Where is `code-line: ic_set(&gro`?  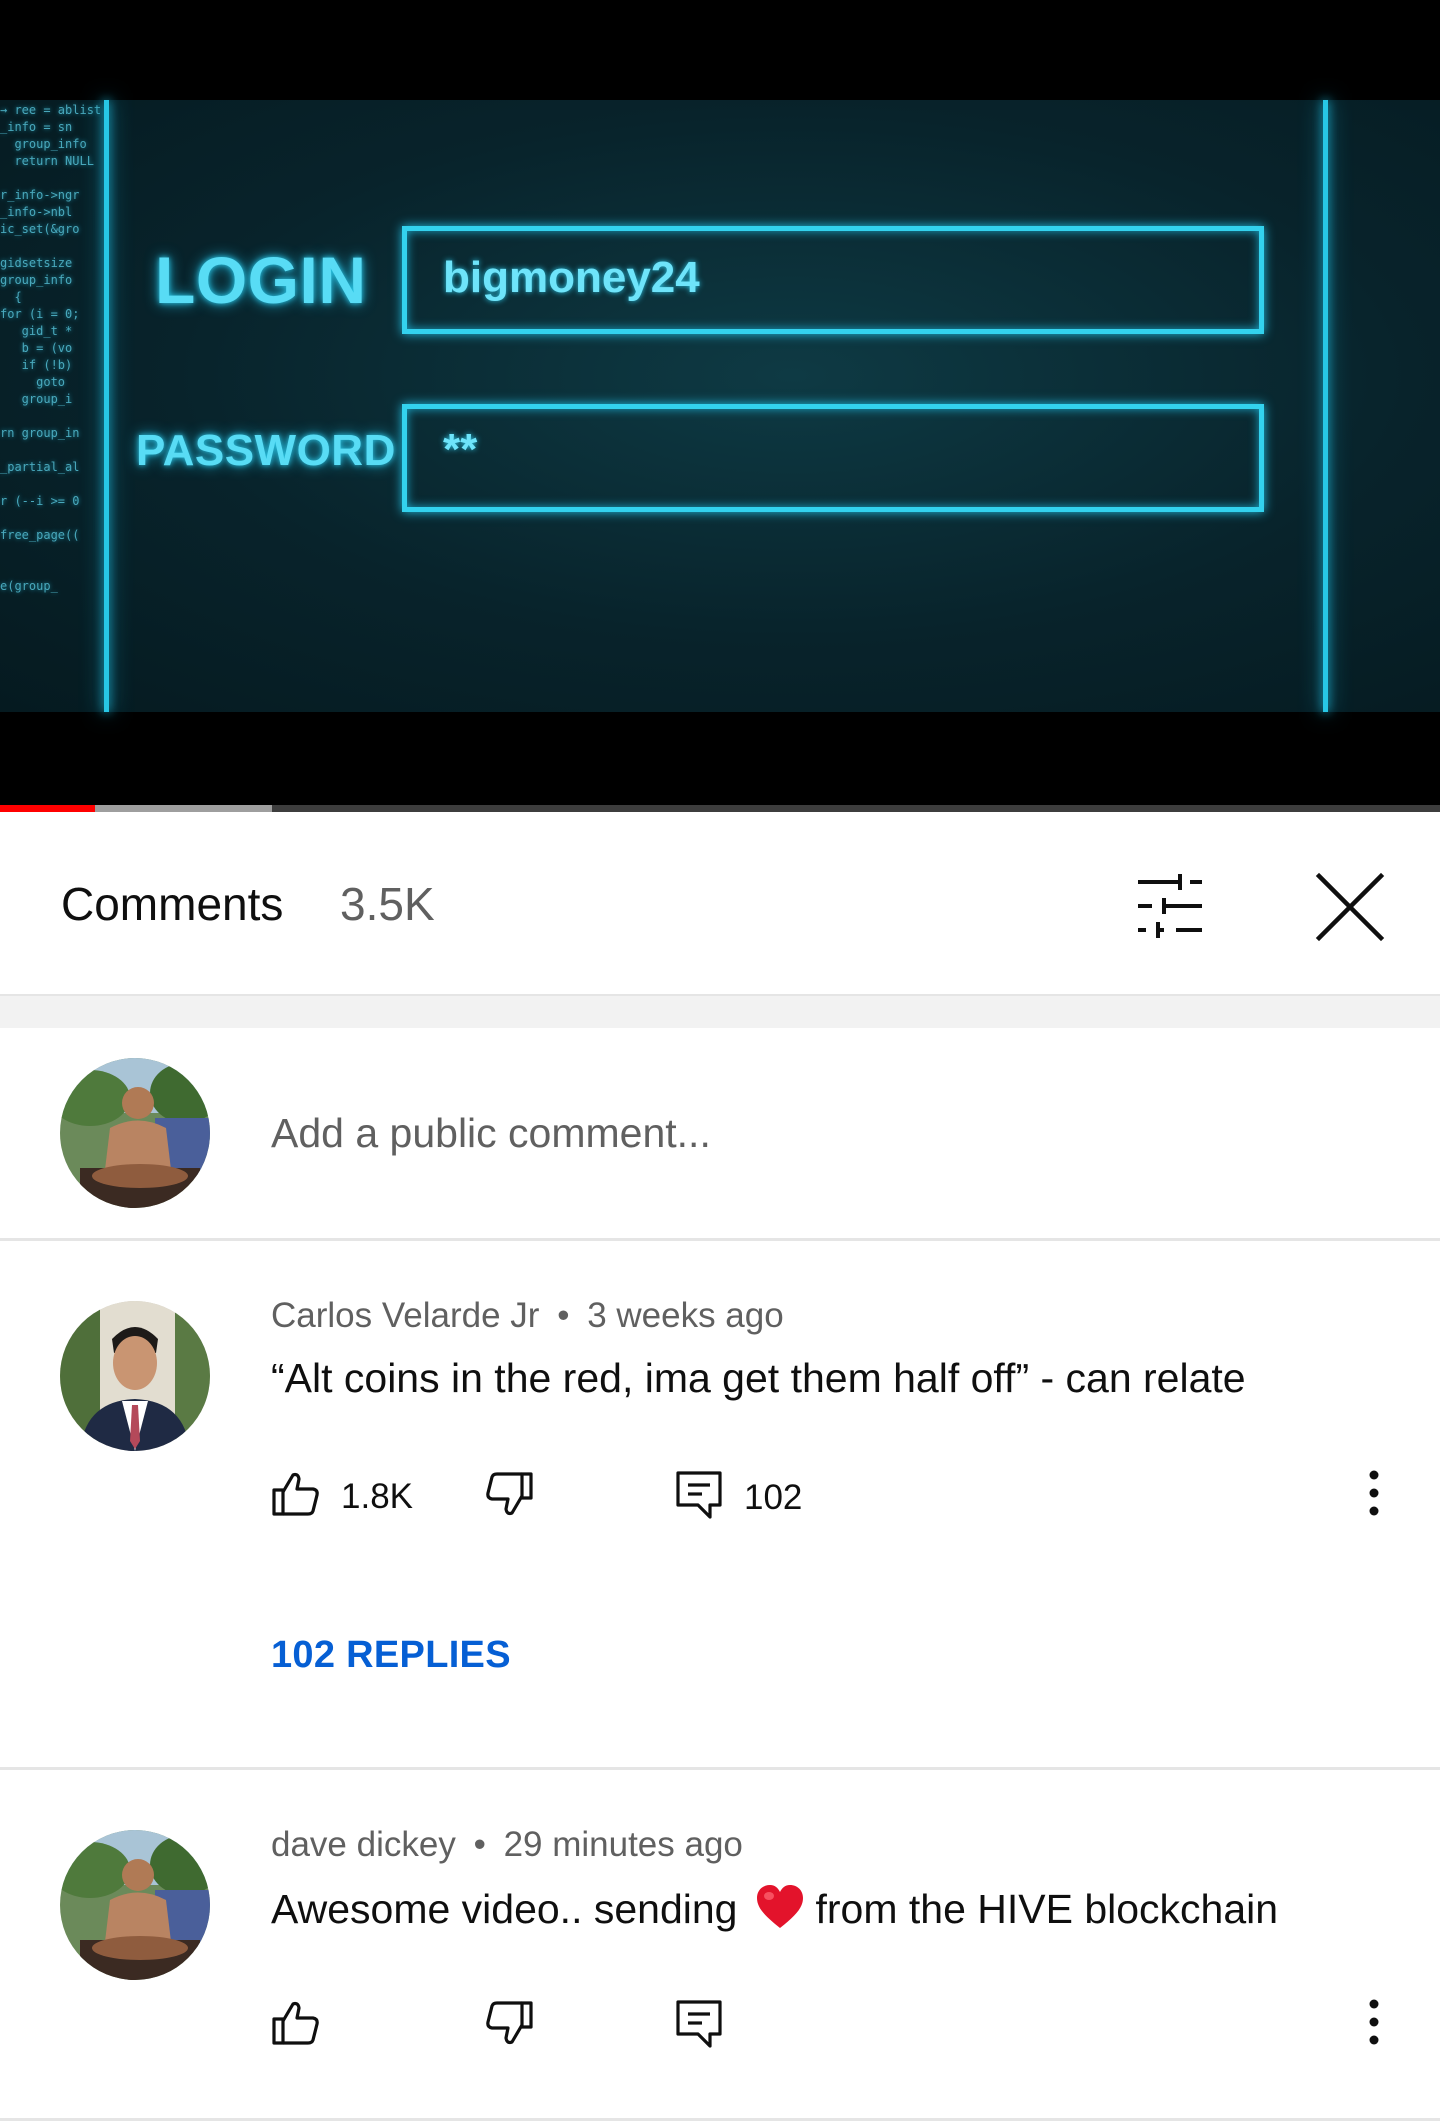
code-line: ic_set(&gro is located at coordinates (40, 229).